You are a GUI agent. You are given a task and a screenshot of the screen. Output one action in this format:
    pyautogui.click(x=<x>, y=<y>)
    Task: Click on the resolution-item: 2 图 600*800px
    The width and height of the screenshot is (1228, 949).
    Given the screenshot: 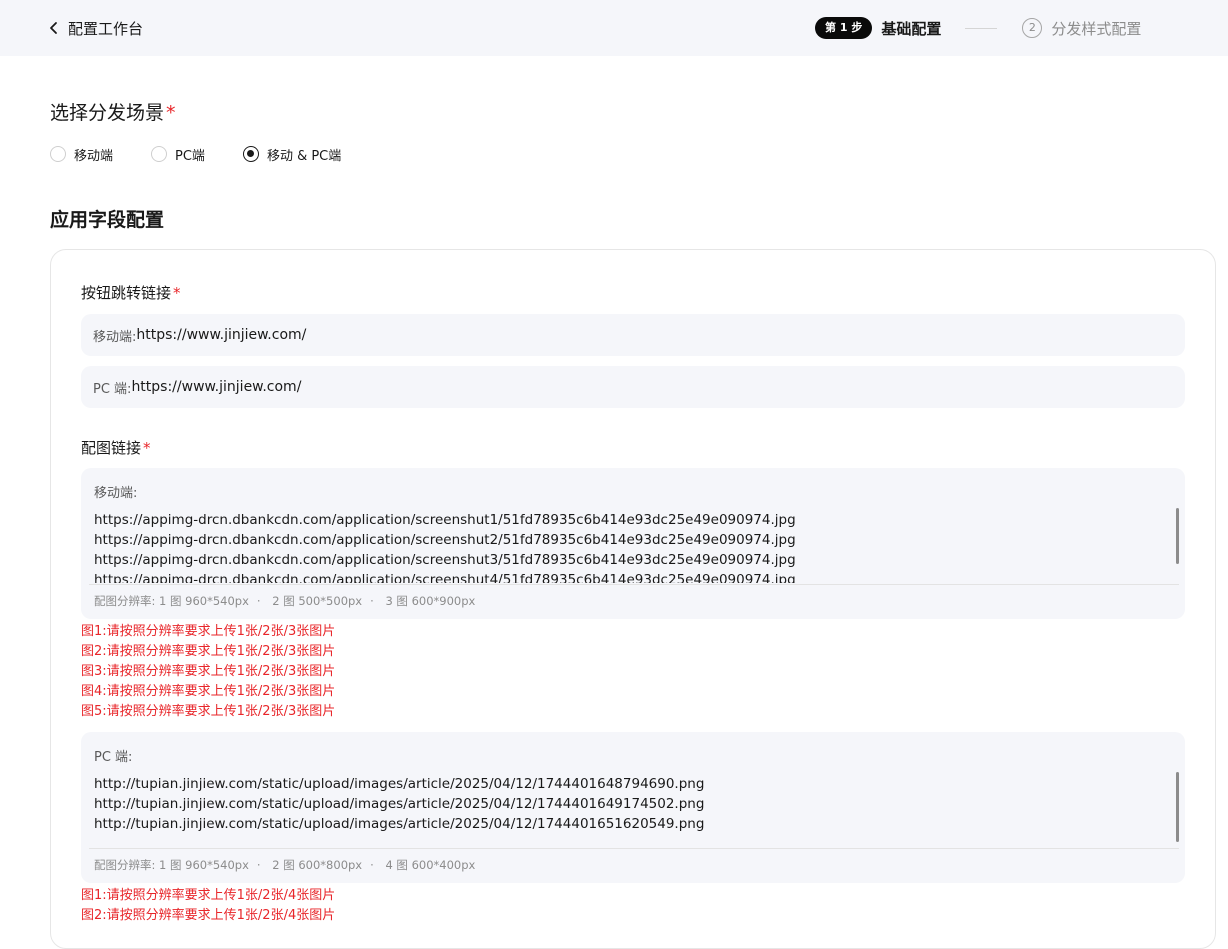 What is the action you would take?
    pyautogui.click(x=317, y=865)
    